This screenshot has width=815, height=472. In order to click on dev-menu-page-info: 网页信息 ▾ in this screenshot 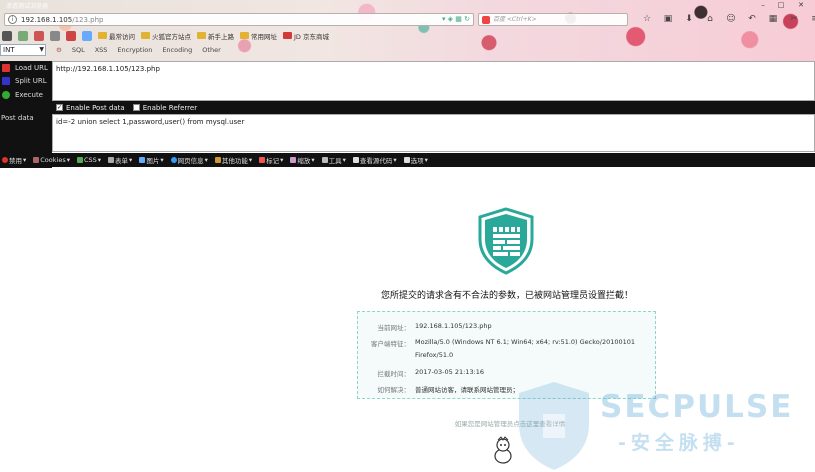, I will do `click(189, 160)`.